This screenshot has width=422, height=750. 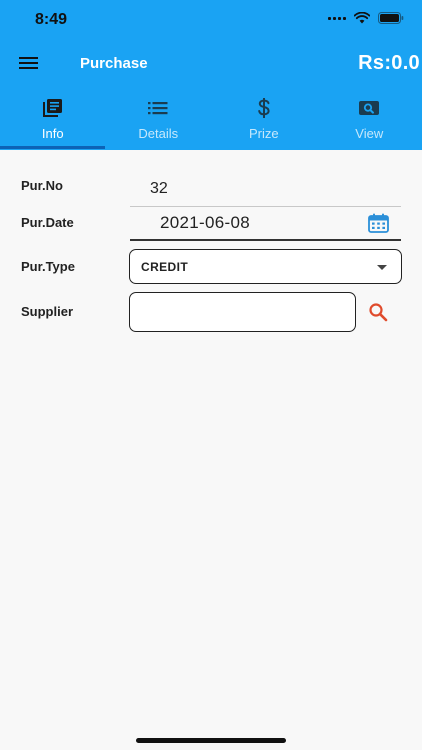 I want to click on tab-info: Info, so click(x=53, y=122).